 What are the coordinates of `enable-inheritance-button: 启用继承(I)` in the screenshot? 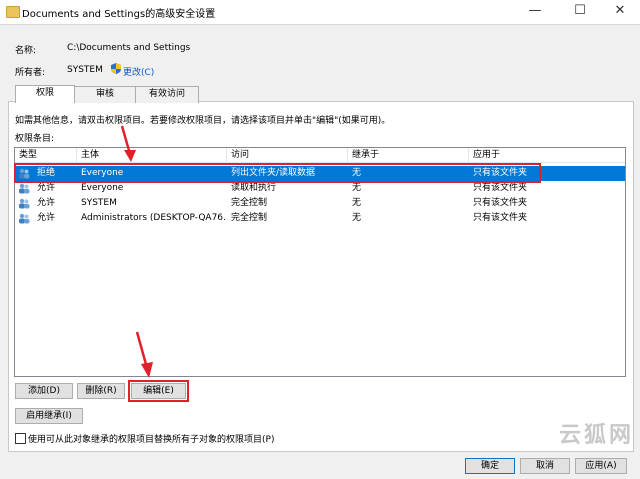 It's located at (49, 416).